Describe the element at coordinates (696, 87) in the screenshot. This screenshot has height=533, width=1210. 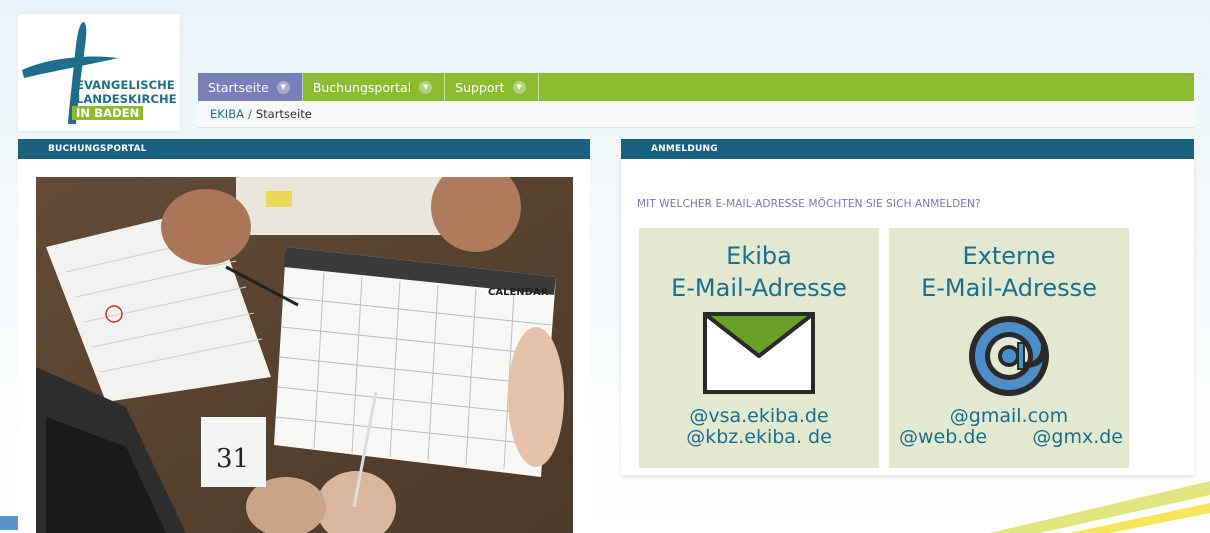
I see `main-nav: Startseite ▼ Buchungsportal ▼ Support ▼` at that location.